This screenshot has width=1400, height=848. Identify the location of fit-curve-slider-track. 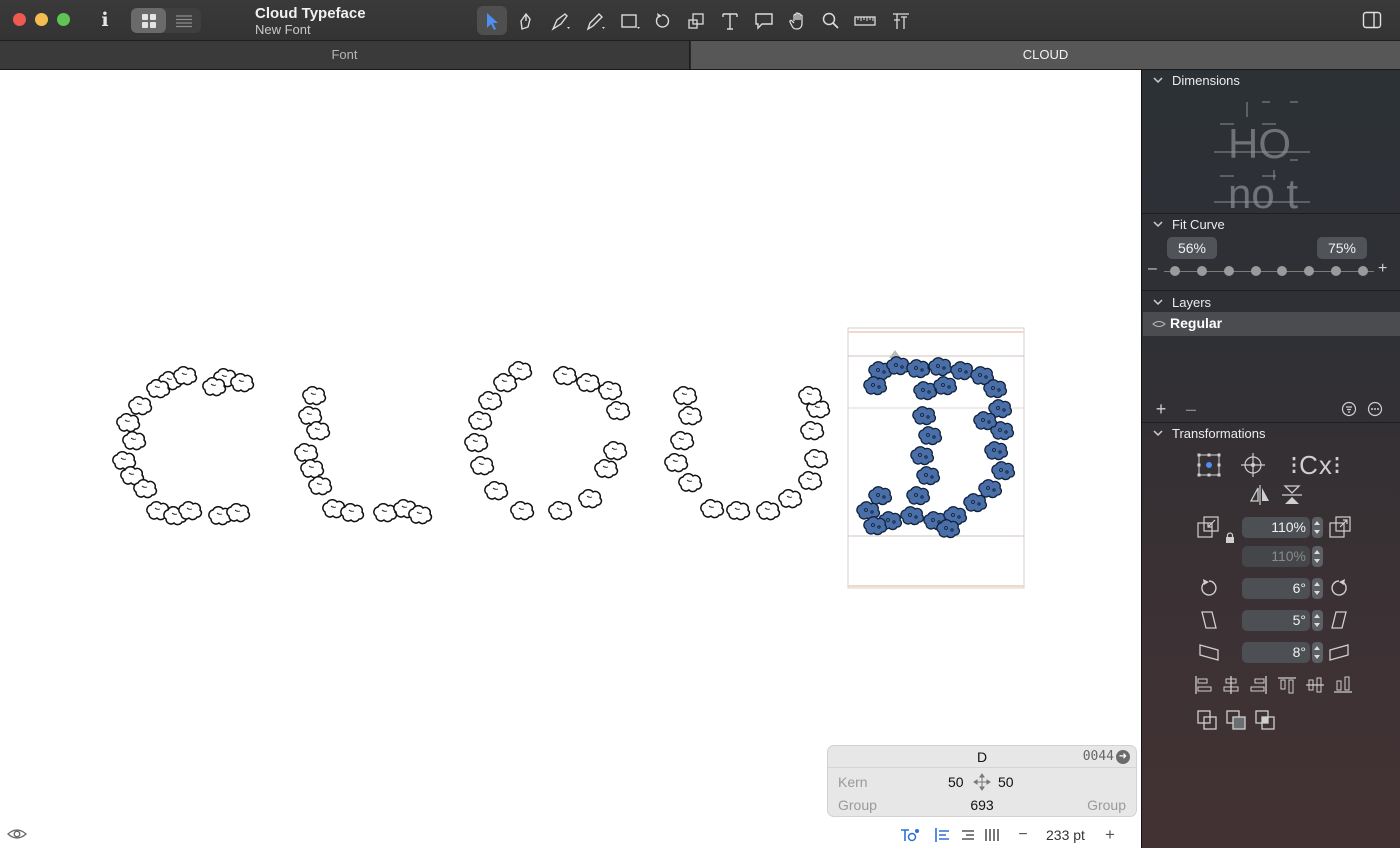
(1269, 271).